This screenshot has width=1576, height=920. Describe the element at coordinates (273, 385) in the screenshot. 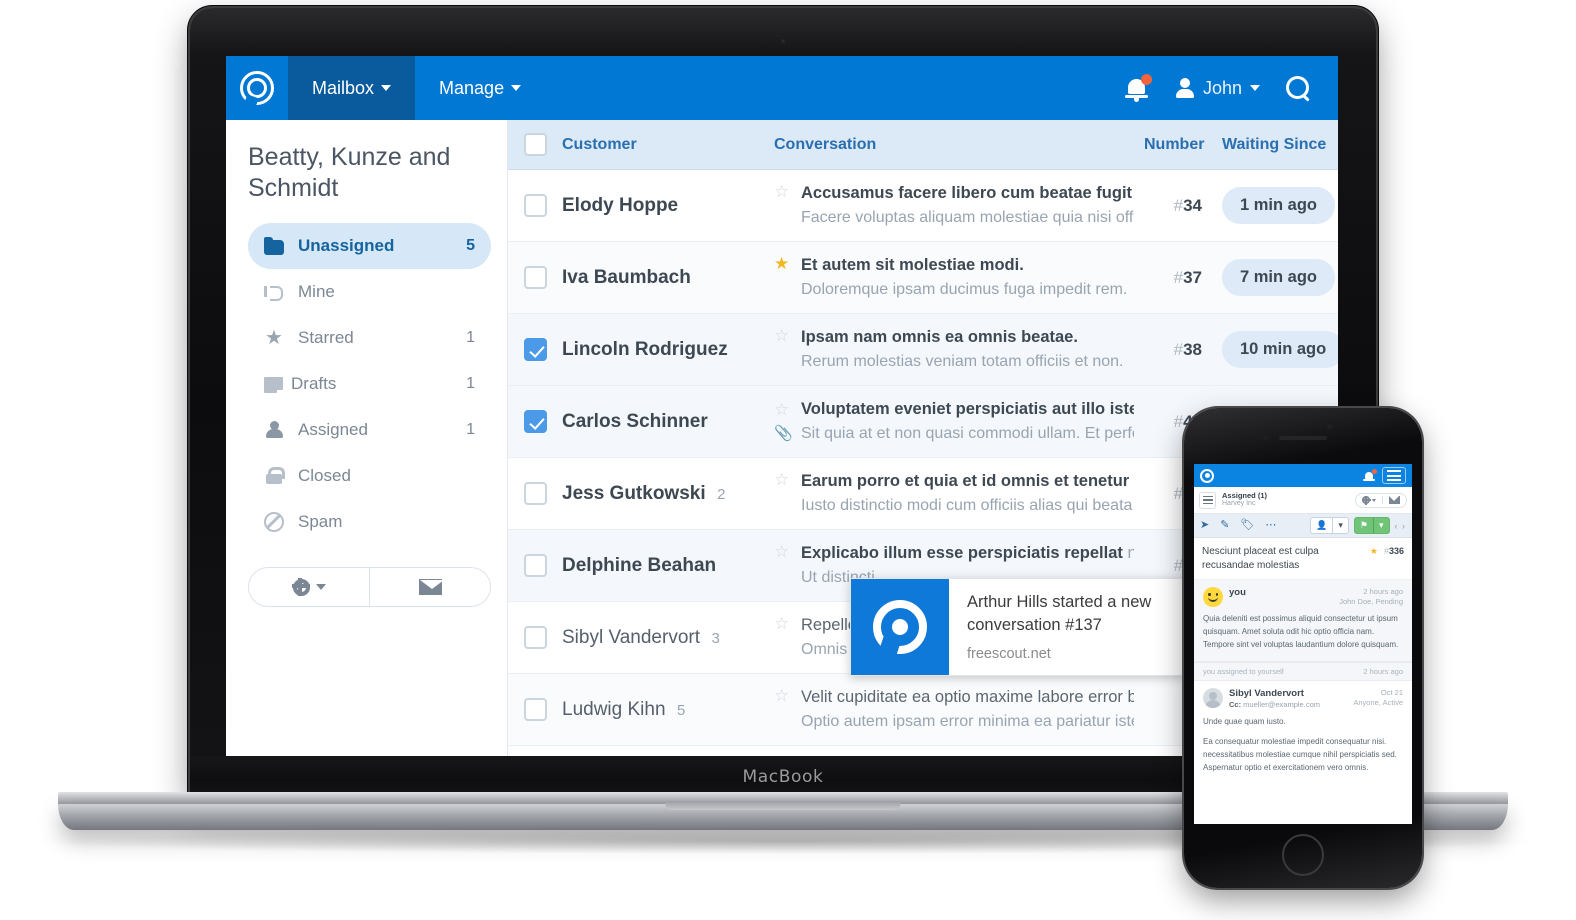

I see `drafts-icon` at that location.